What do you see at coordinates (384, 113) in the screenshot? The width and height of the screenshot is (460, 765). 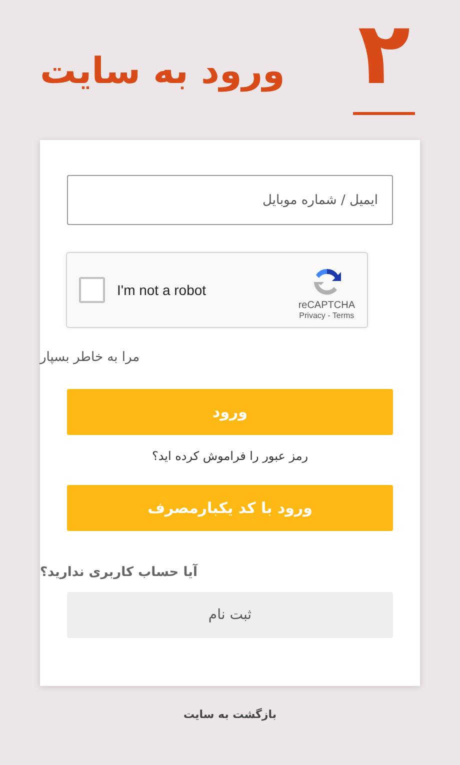 I see `underline` at bounding box center [384, 113].